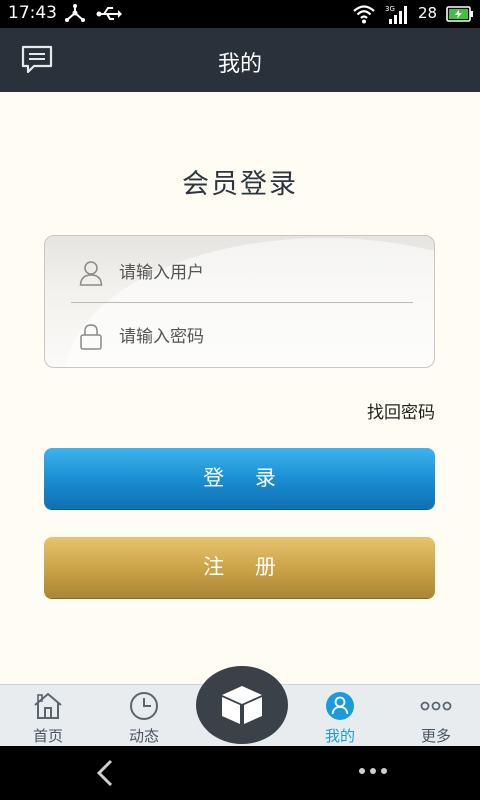 This screenshot has width=480, height=800. Describe the element at coordinates (239, 64) in the screenshot. I see `page-title: 我的` at that location.